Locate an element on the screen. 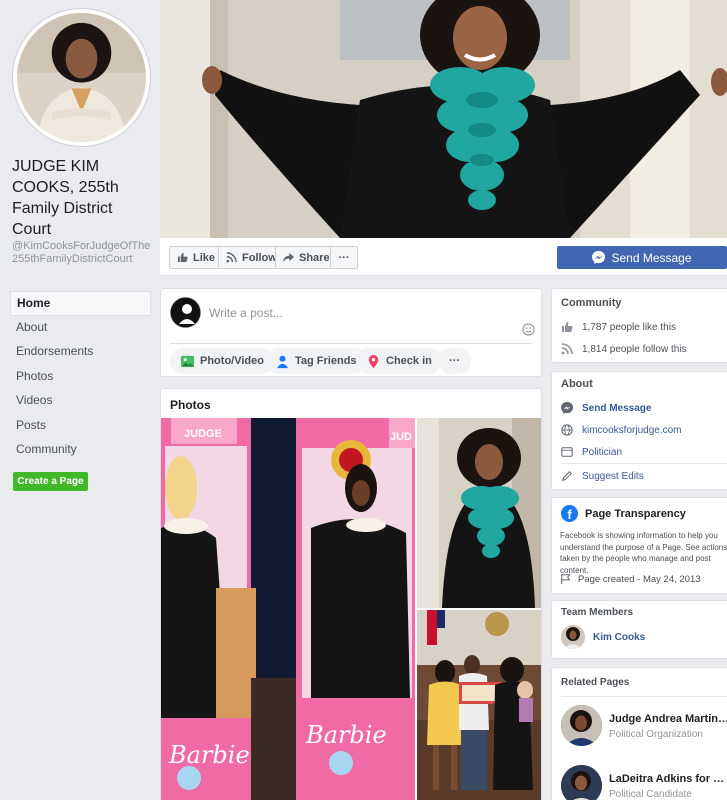 Image resolution: width=727 pixels, height=800 pixels. profile-photo is located at coordinates (81, 77).